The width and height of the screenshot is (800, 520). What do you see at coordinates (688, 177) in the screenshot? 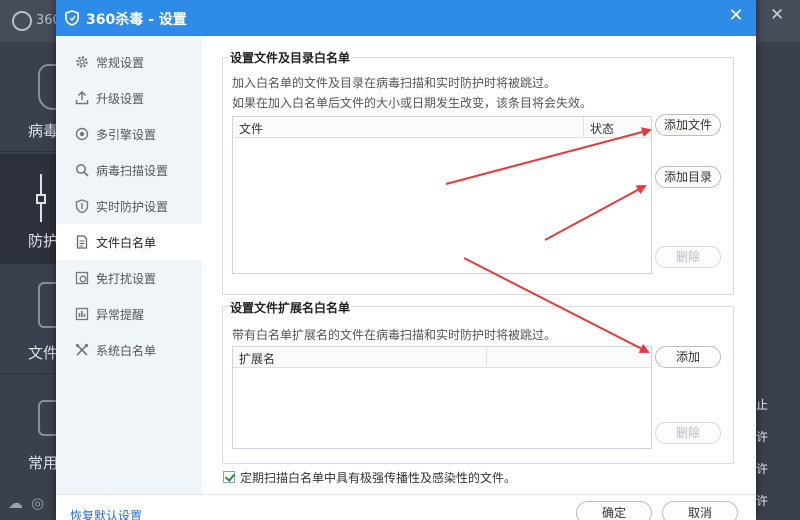
I see `add-directory-button: 添加目录` at bounding box center [688, 177].